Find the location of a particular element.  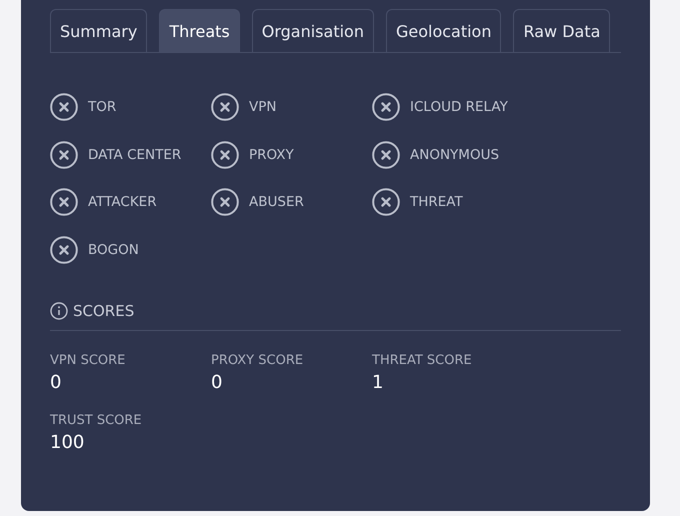

flag-label: DATA CENTER is located at coordinates (135, 154).